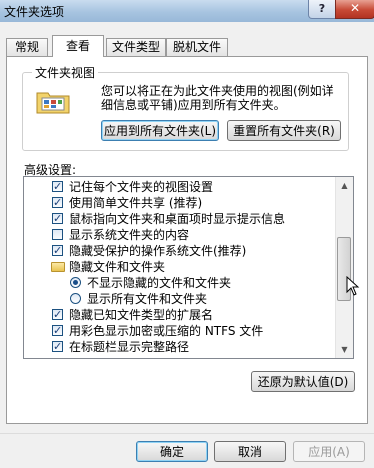 The image size is (374, 468). I want to click on tab-offline-files: 脱机文件, so click(197, 47).